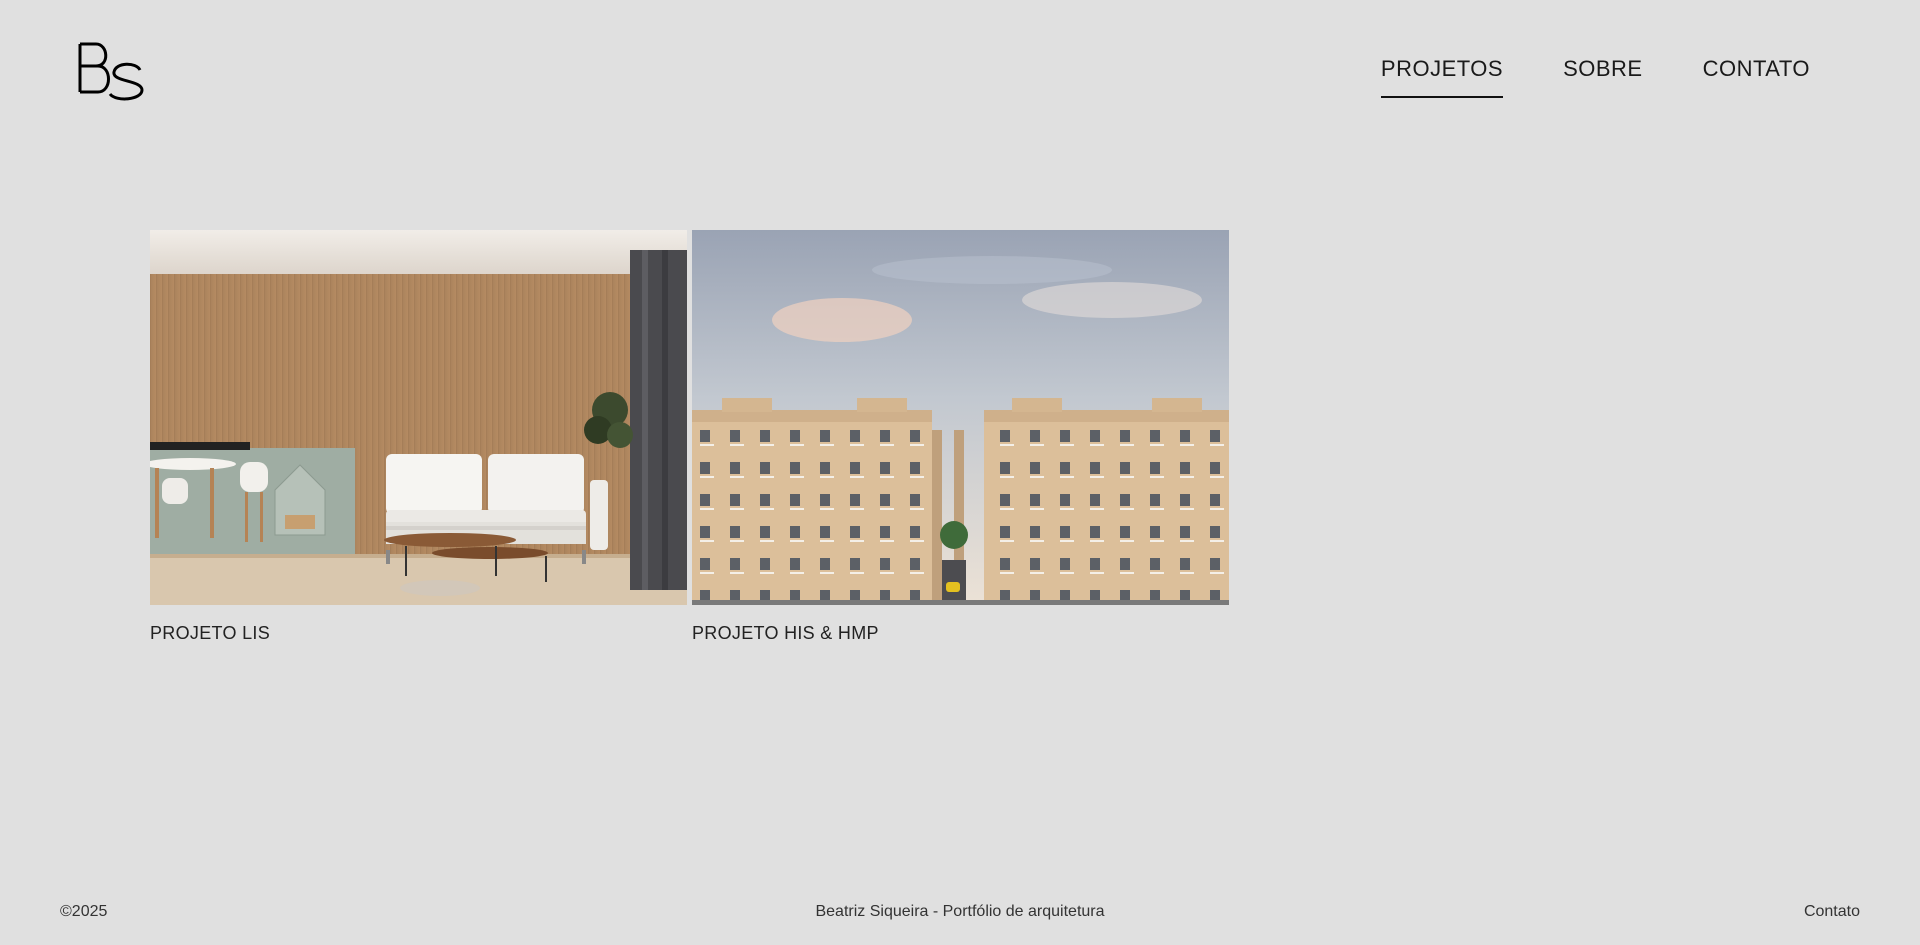 The image size is (1920, 945). I want to click on main-nav: PROJETOS SOBRE CONTATO, so click(1595, 77).